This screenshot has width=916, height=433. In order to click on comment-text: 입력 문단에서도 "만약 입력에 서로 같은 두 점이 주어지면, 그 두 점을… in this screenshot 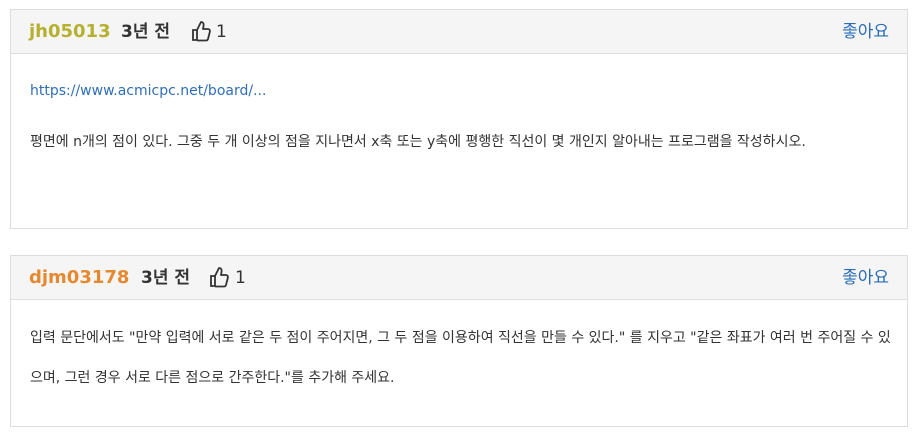, I will do `click(460, 358)`.